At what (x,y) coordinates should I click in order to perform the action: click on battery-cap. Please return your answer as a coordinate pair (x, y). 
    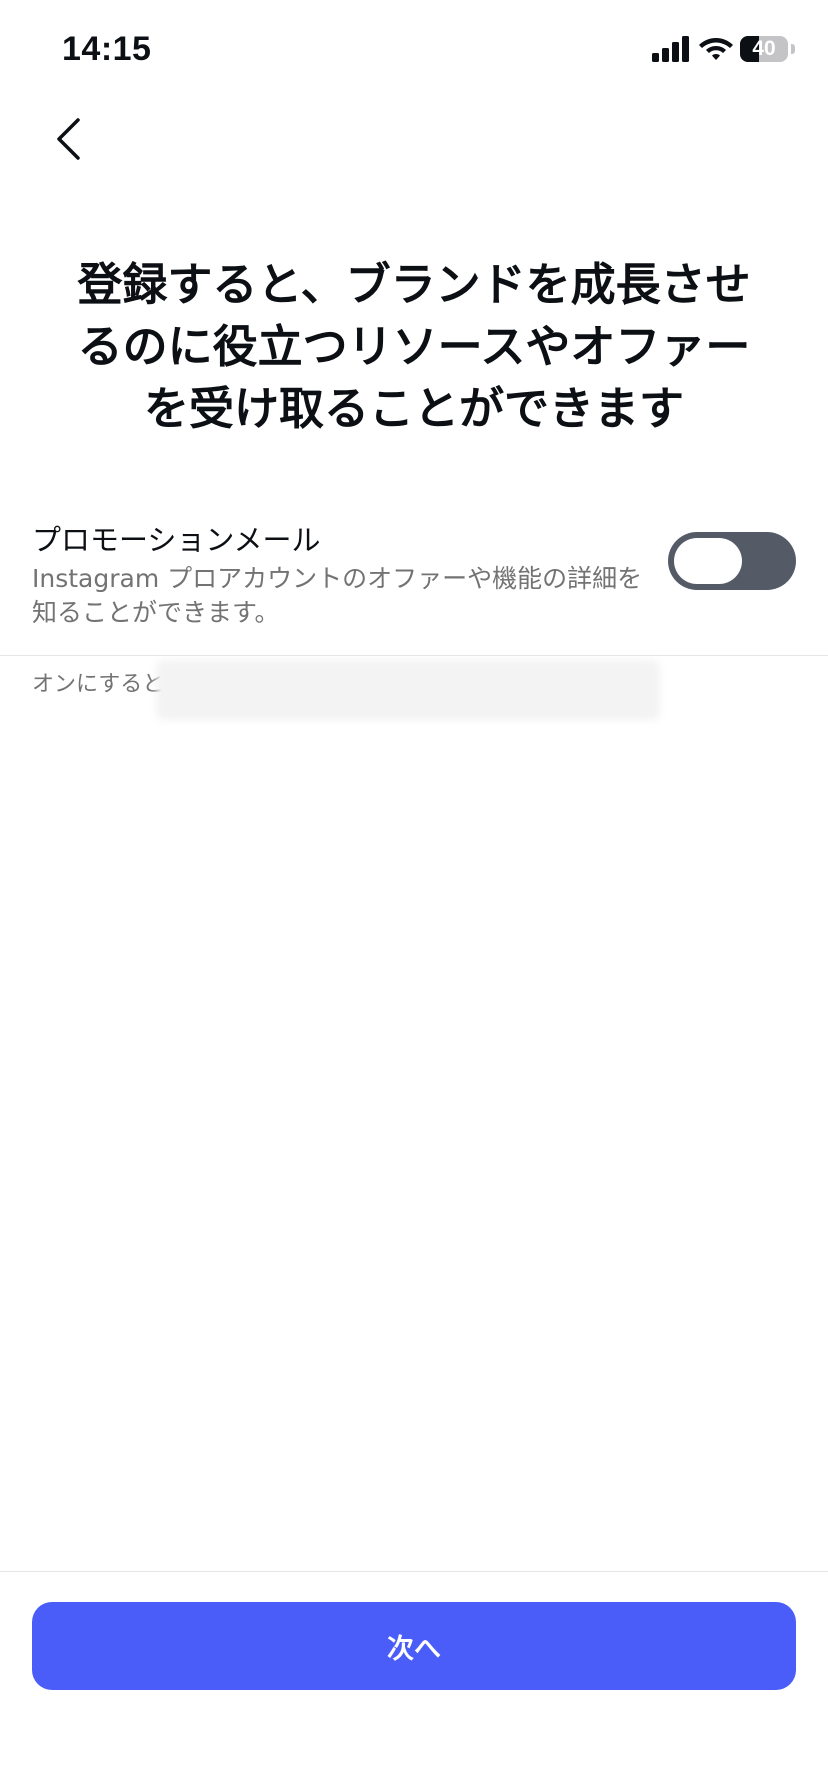
    Looking at the image, I should click on (793, 49).